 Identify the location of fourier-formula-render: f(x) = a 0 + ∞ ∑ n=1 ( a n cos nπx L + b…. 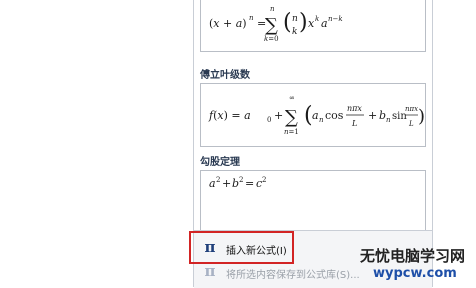
(316, 115).